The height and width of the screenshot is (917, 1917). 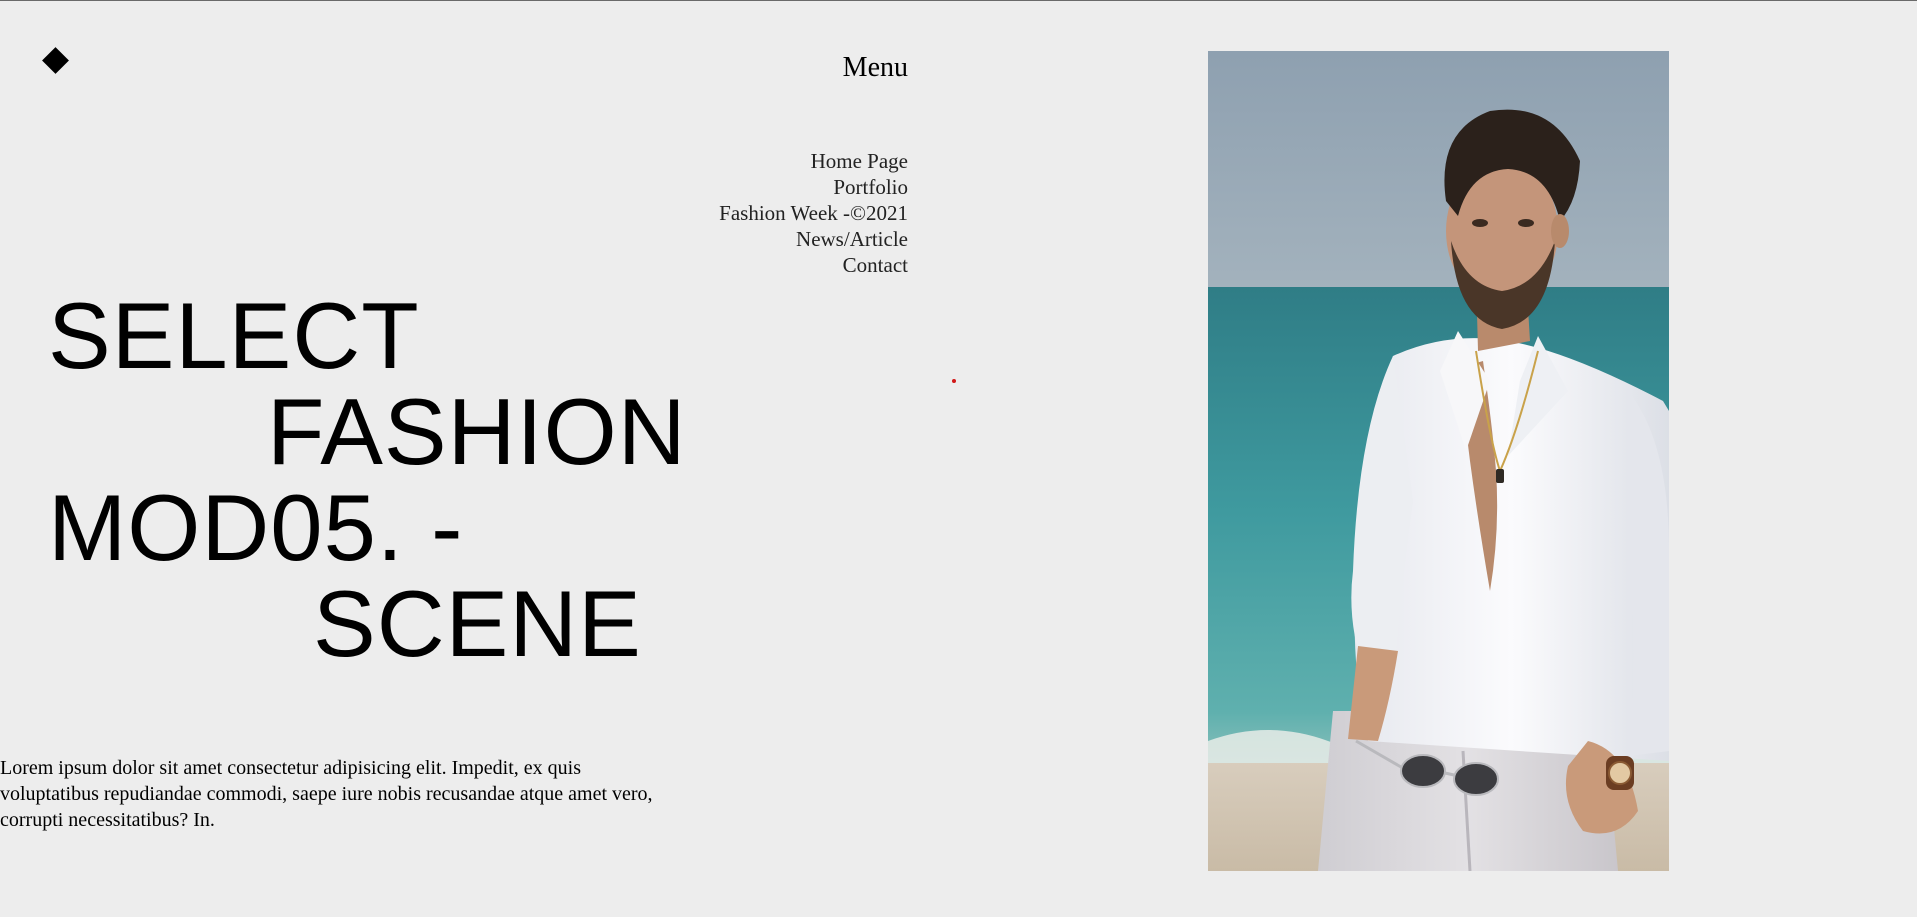 I want to click on nav-item-fashion-week: Fashion Week -©2021, so click(x=813, y=213).